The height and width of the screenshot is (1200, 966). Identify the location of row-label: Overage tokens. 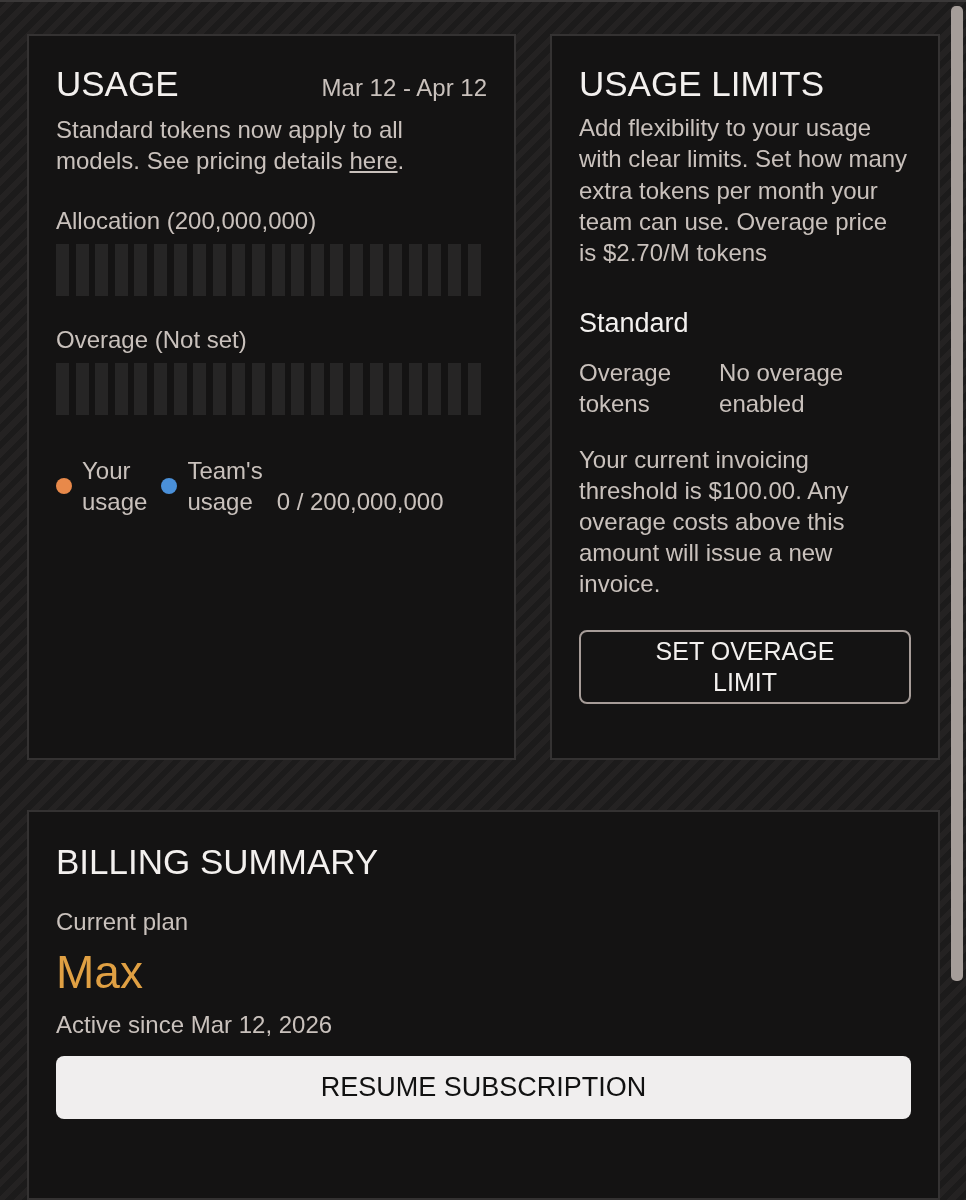
(625, 389).